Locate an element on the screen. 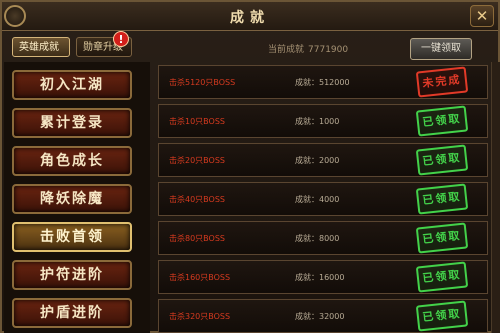 Image resolution: width=500 pixels, height=333 pixels. achievement-points: 成就：4000 is located at coordinates (317, 199).